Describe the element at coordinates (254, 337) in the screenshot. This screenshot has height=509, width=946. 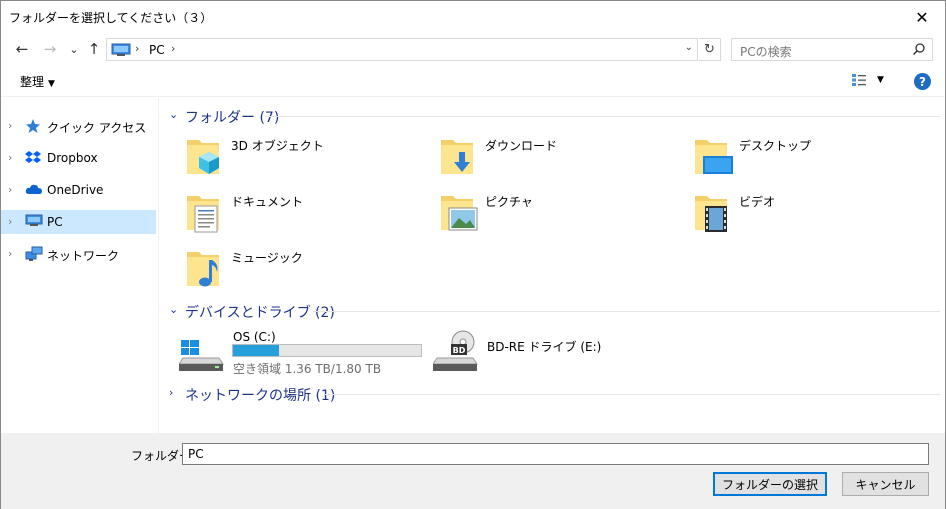
I see `drive-label: OS (C:)` at that location.